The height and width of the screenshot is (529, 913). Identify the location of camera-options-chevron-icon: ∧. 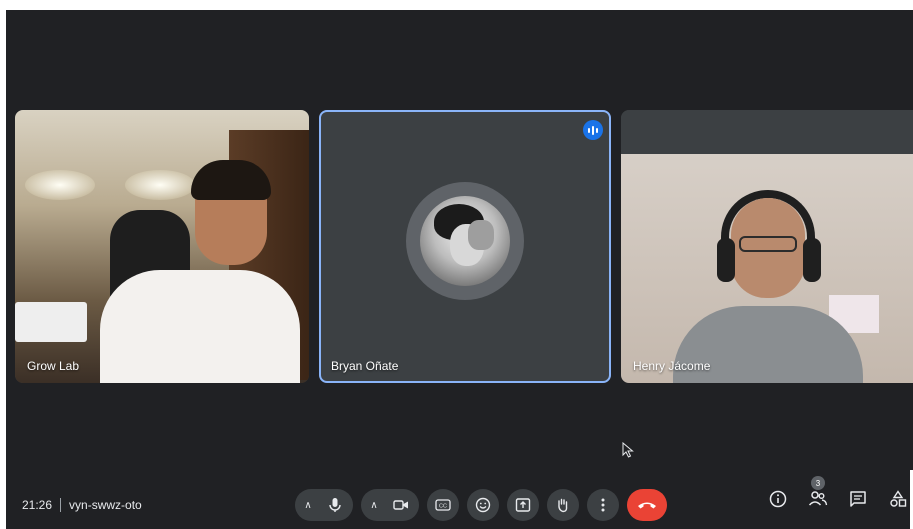
(374, 505).